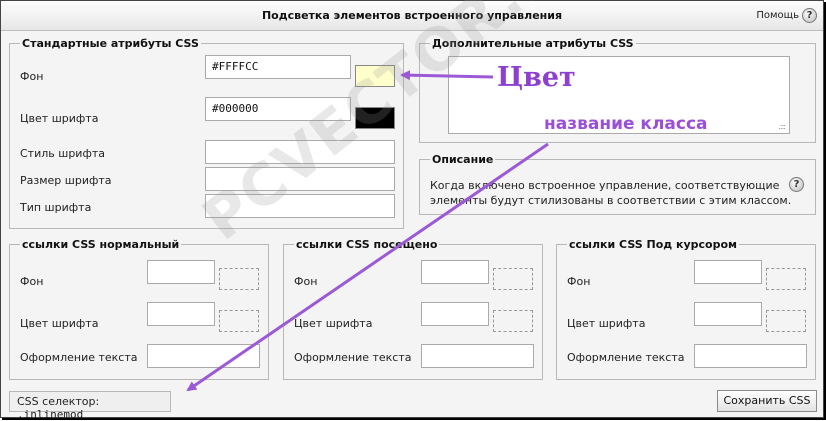 The image size is (826, 421). I want to click on annotation-color-label: Цвет, so click(536, 77).